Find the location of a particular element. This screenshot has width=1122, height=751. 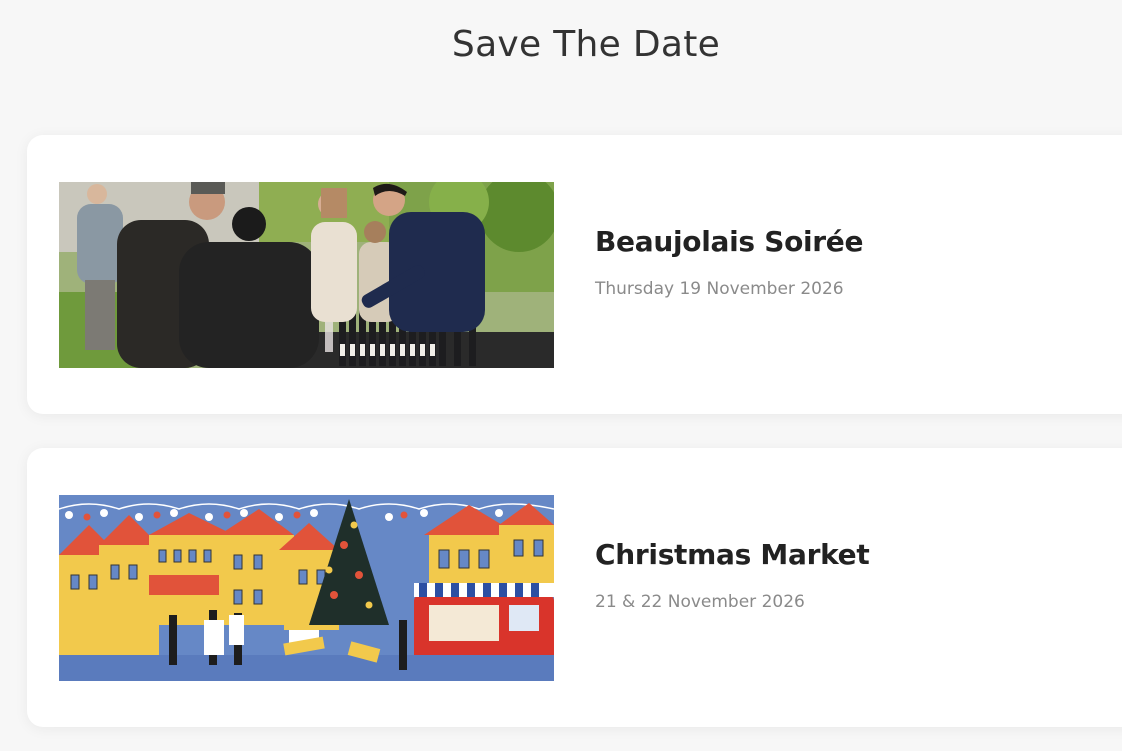

event-image-beaujolais is located at coordinates (306, 275).